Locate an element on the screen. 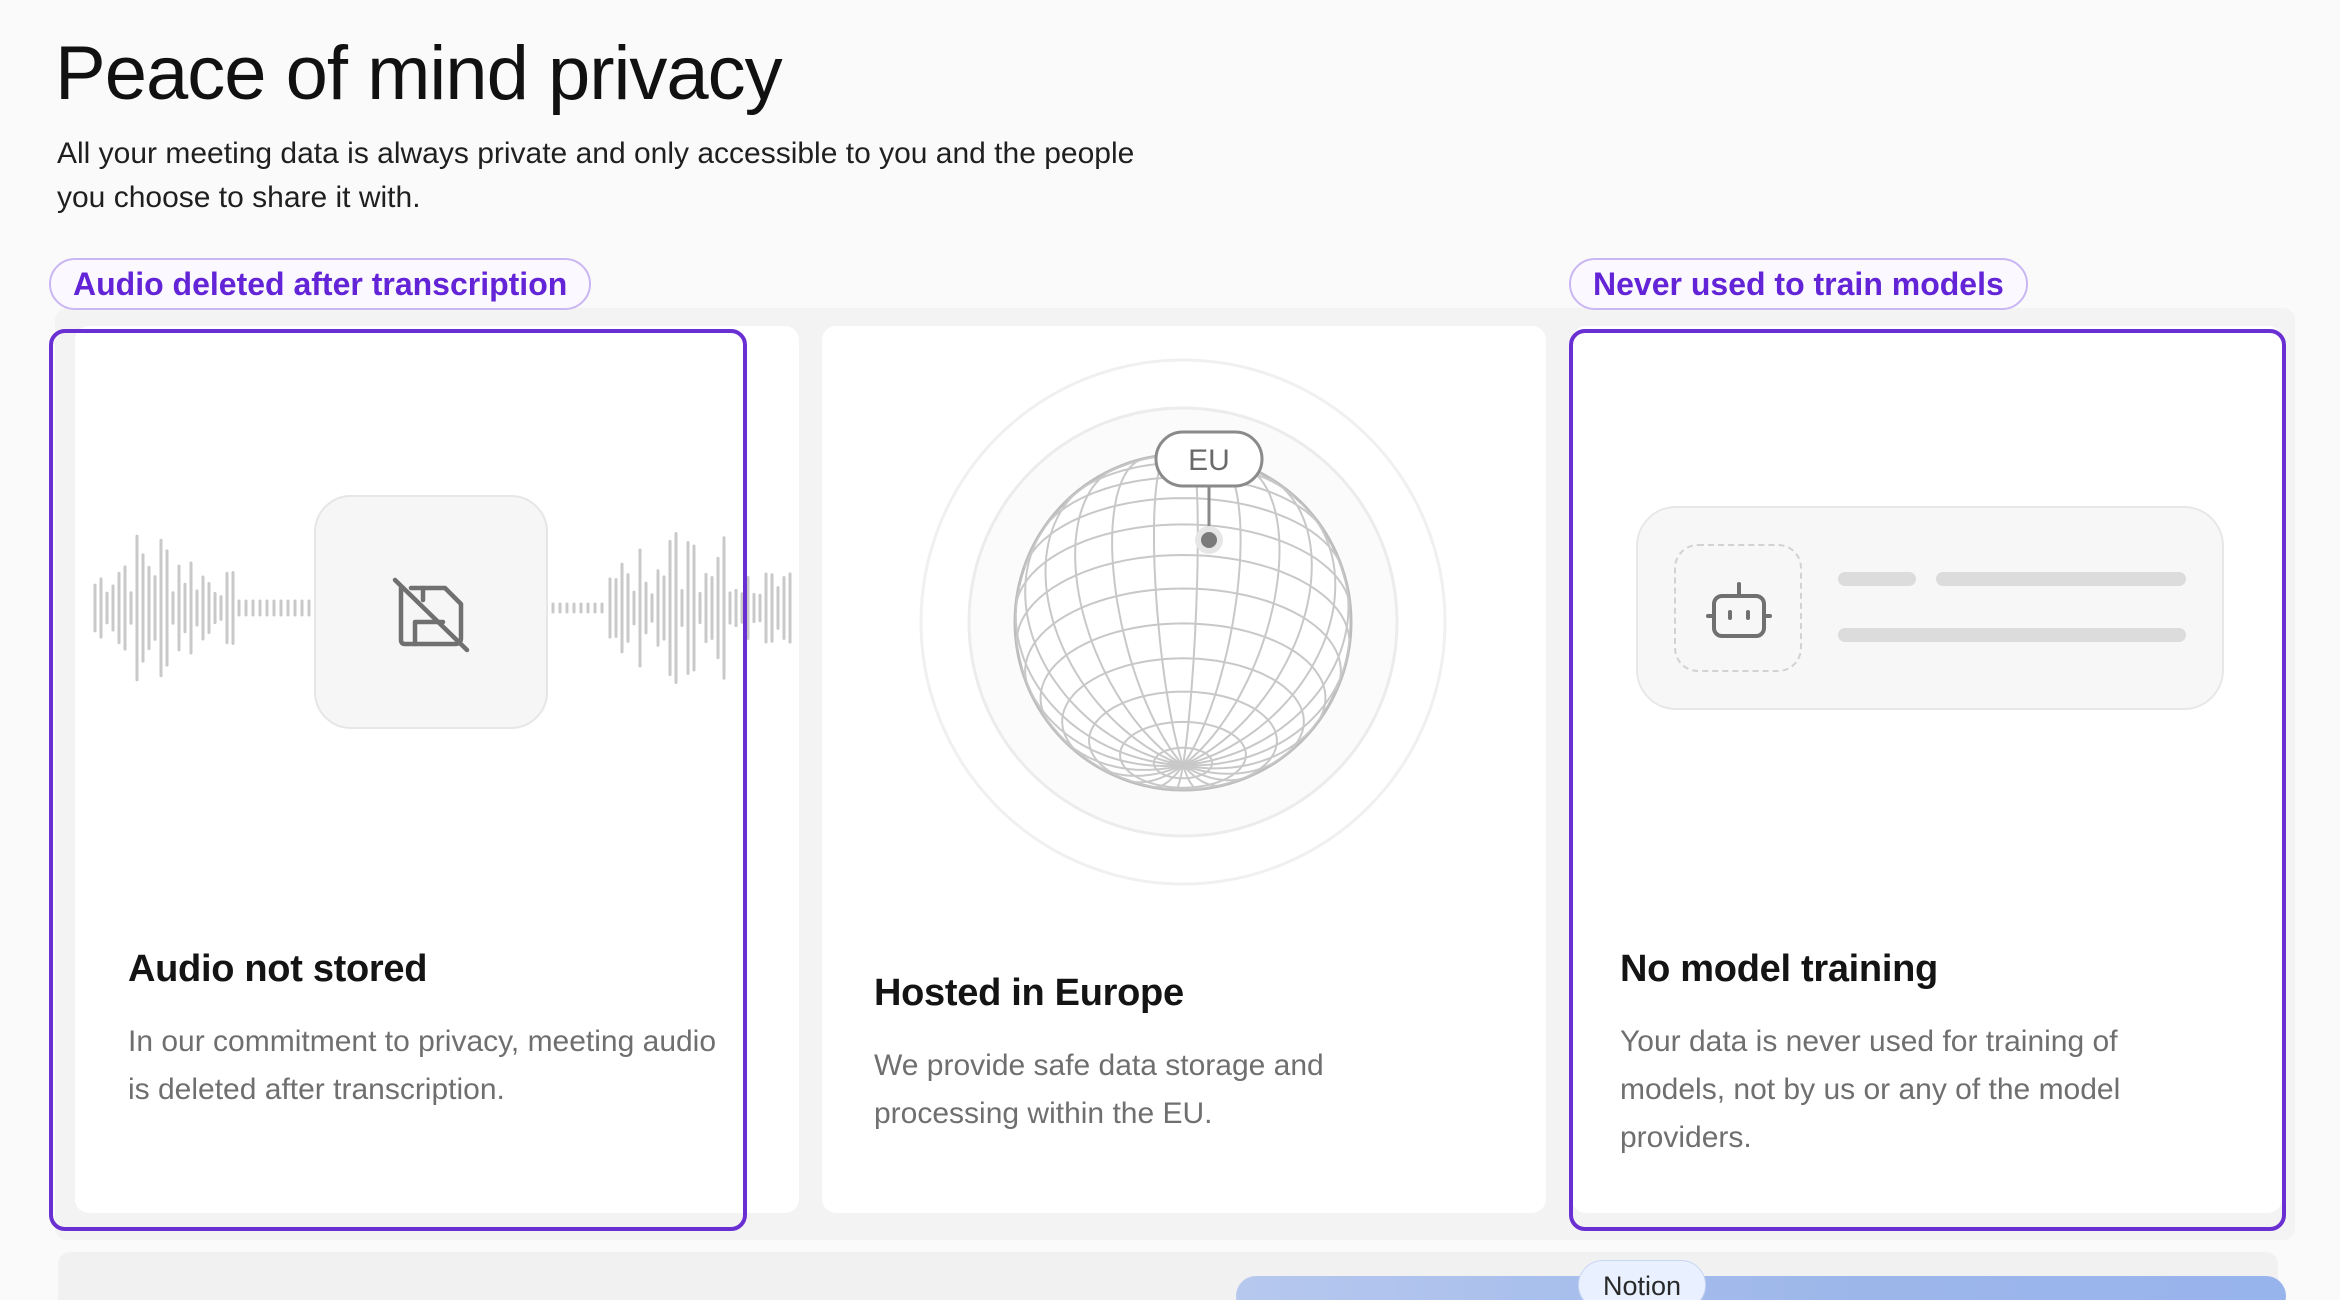  globe-illustration: EU is located at coordinates (1183, 622).